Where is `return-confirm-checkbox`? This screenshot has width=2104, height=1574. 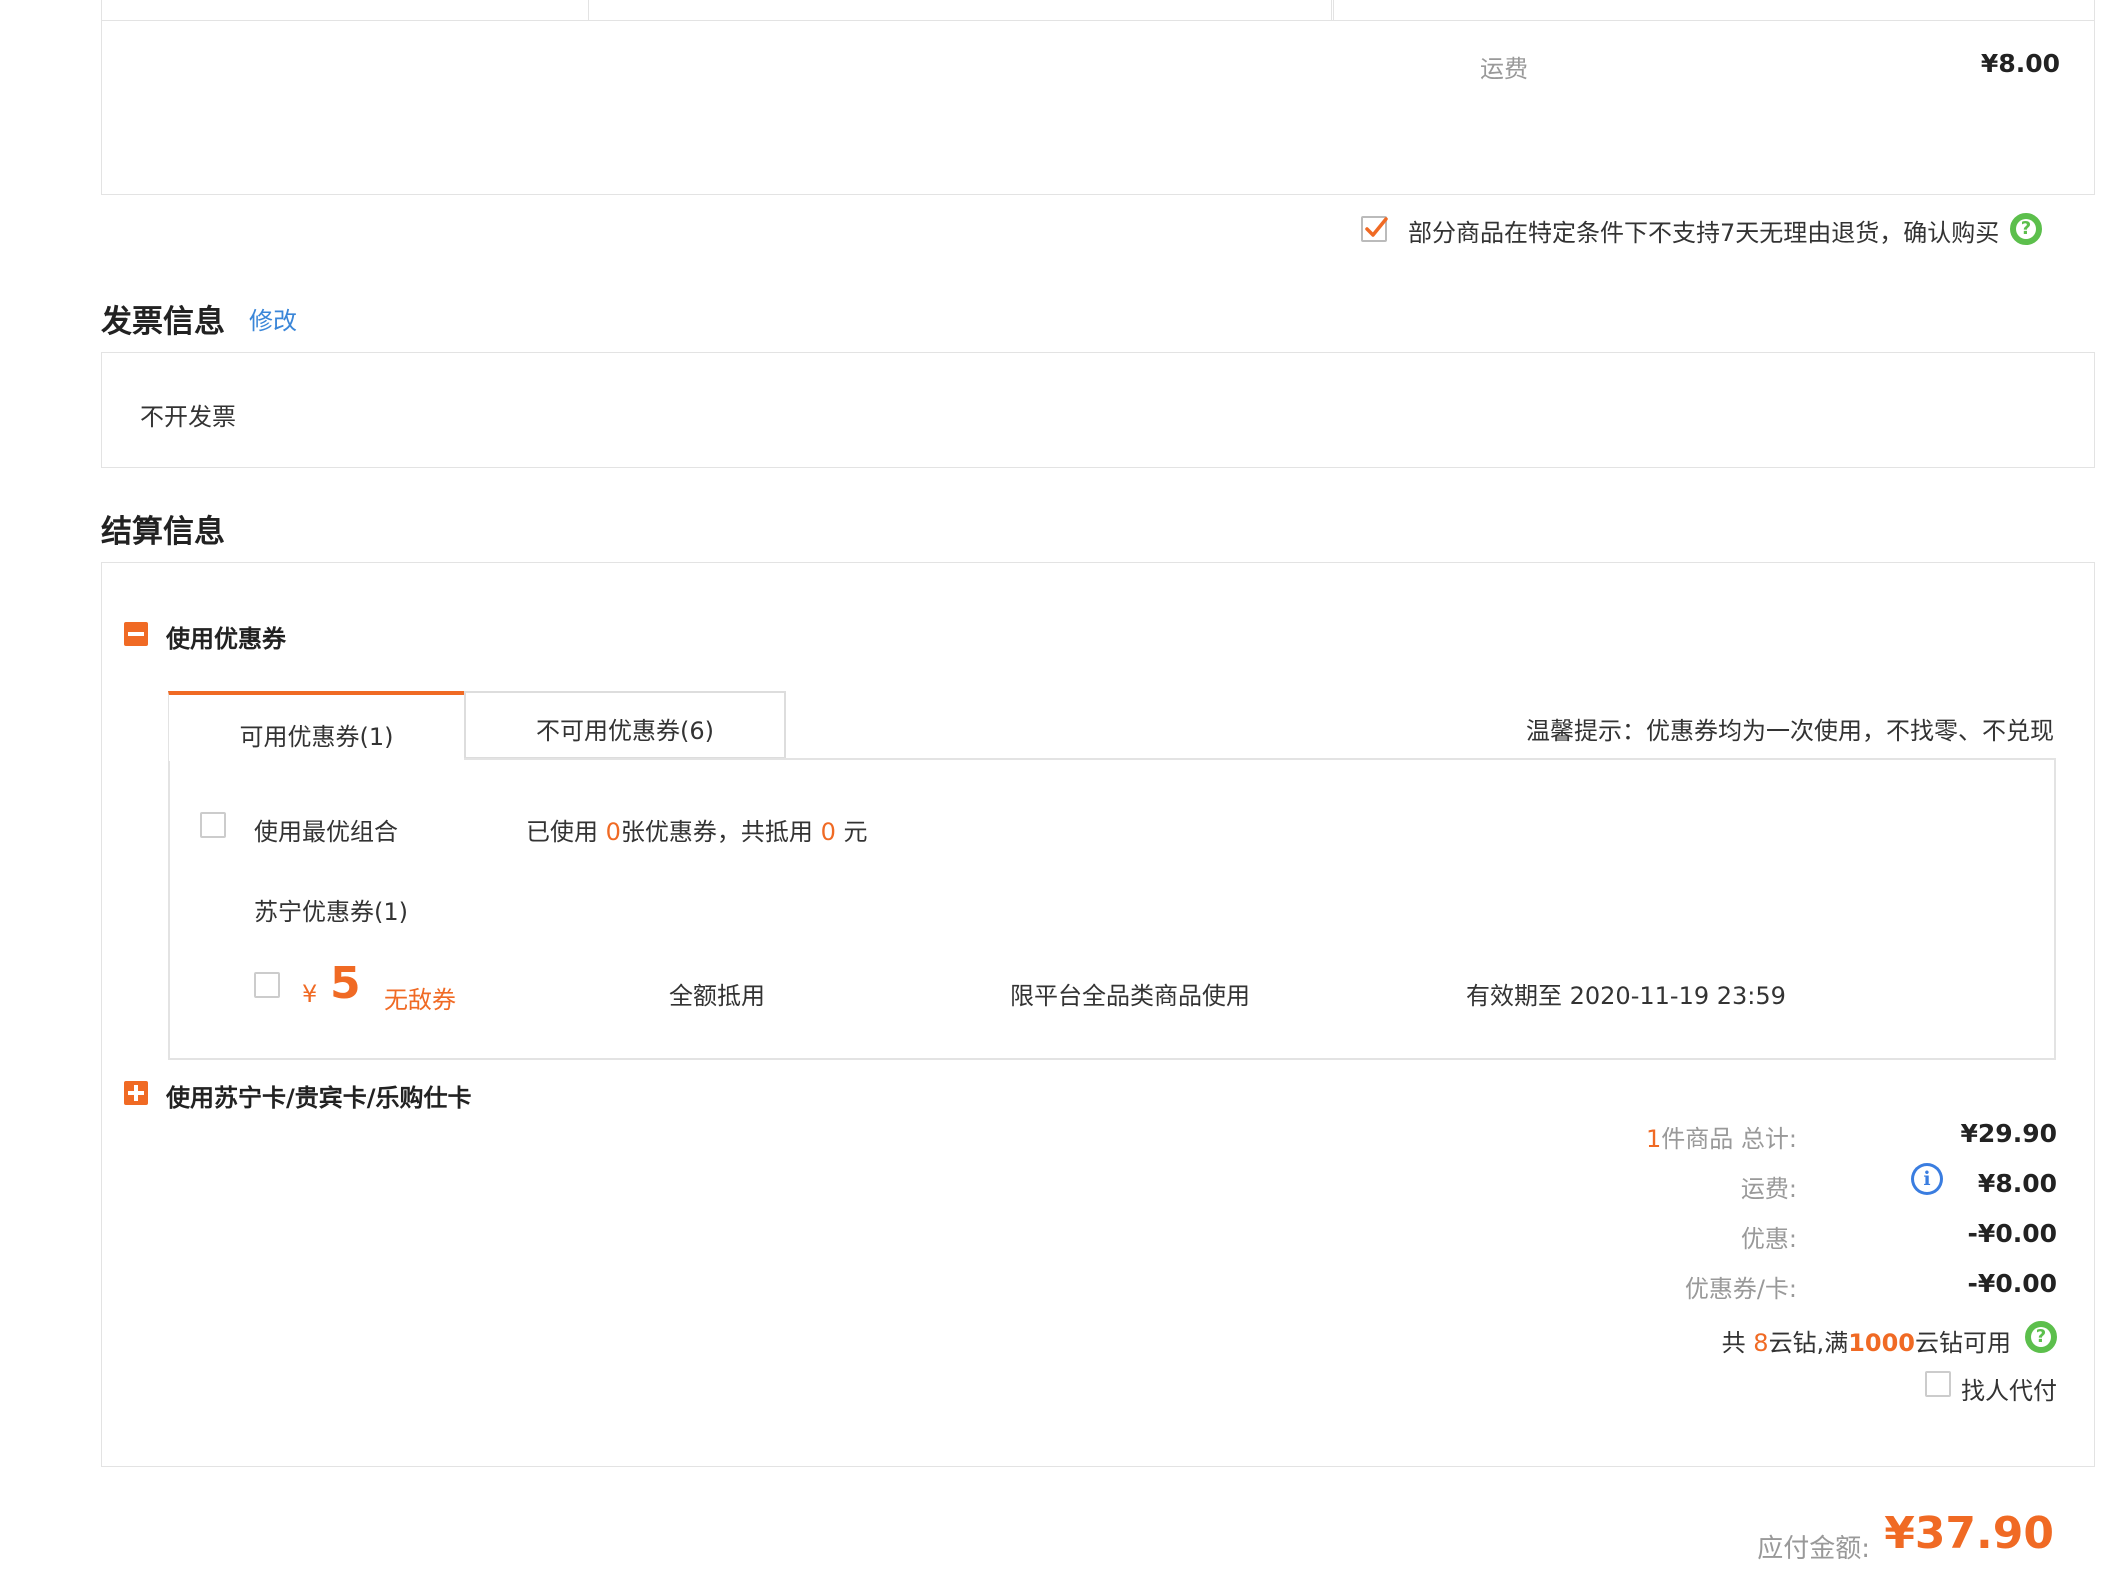 return-confirm-checkbox is located at coordinates (1374, 229).